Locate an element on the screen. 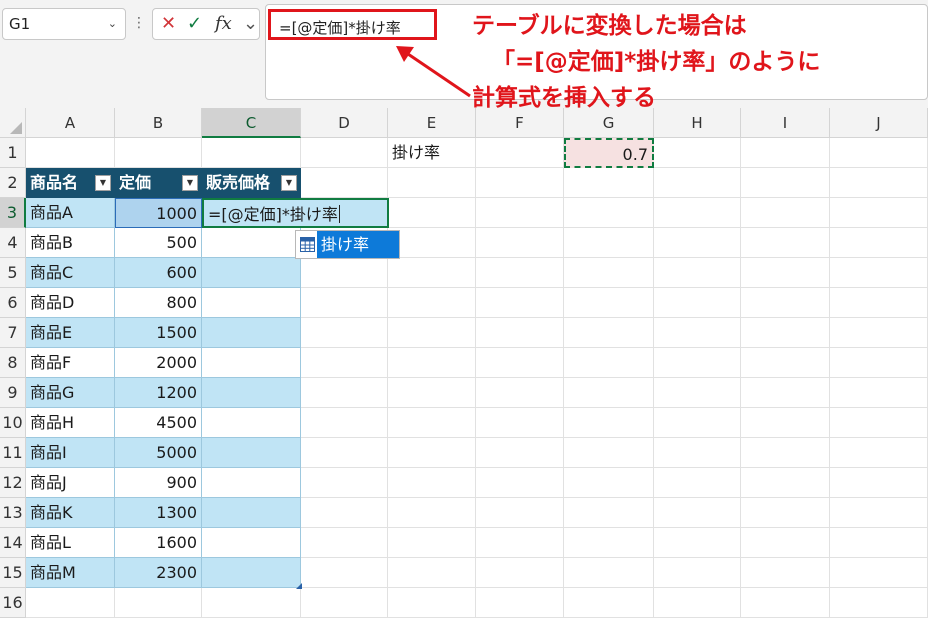 This screenshot has height=618, width=928. product-name-cell: 商品J is located at coordinates (70, 483).